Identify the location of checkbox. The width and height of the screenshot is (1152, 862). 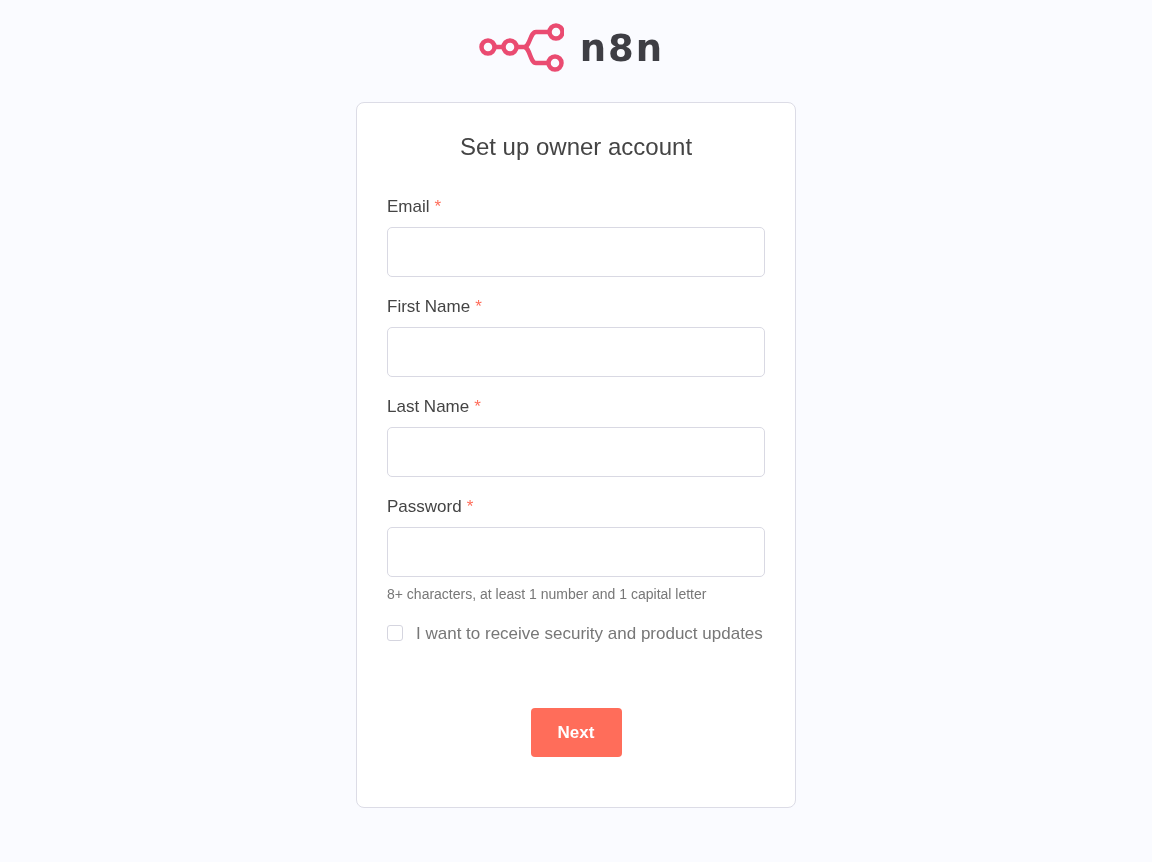
(395, 633).